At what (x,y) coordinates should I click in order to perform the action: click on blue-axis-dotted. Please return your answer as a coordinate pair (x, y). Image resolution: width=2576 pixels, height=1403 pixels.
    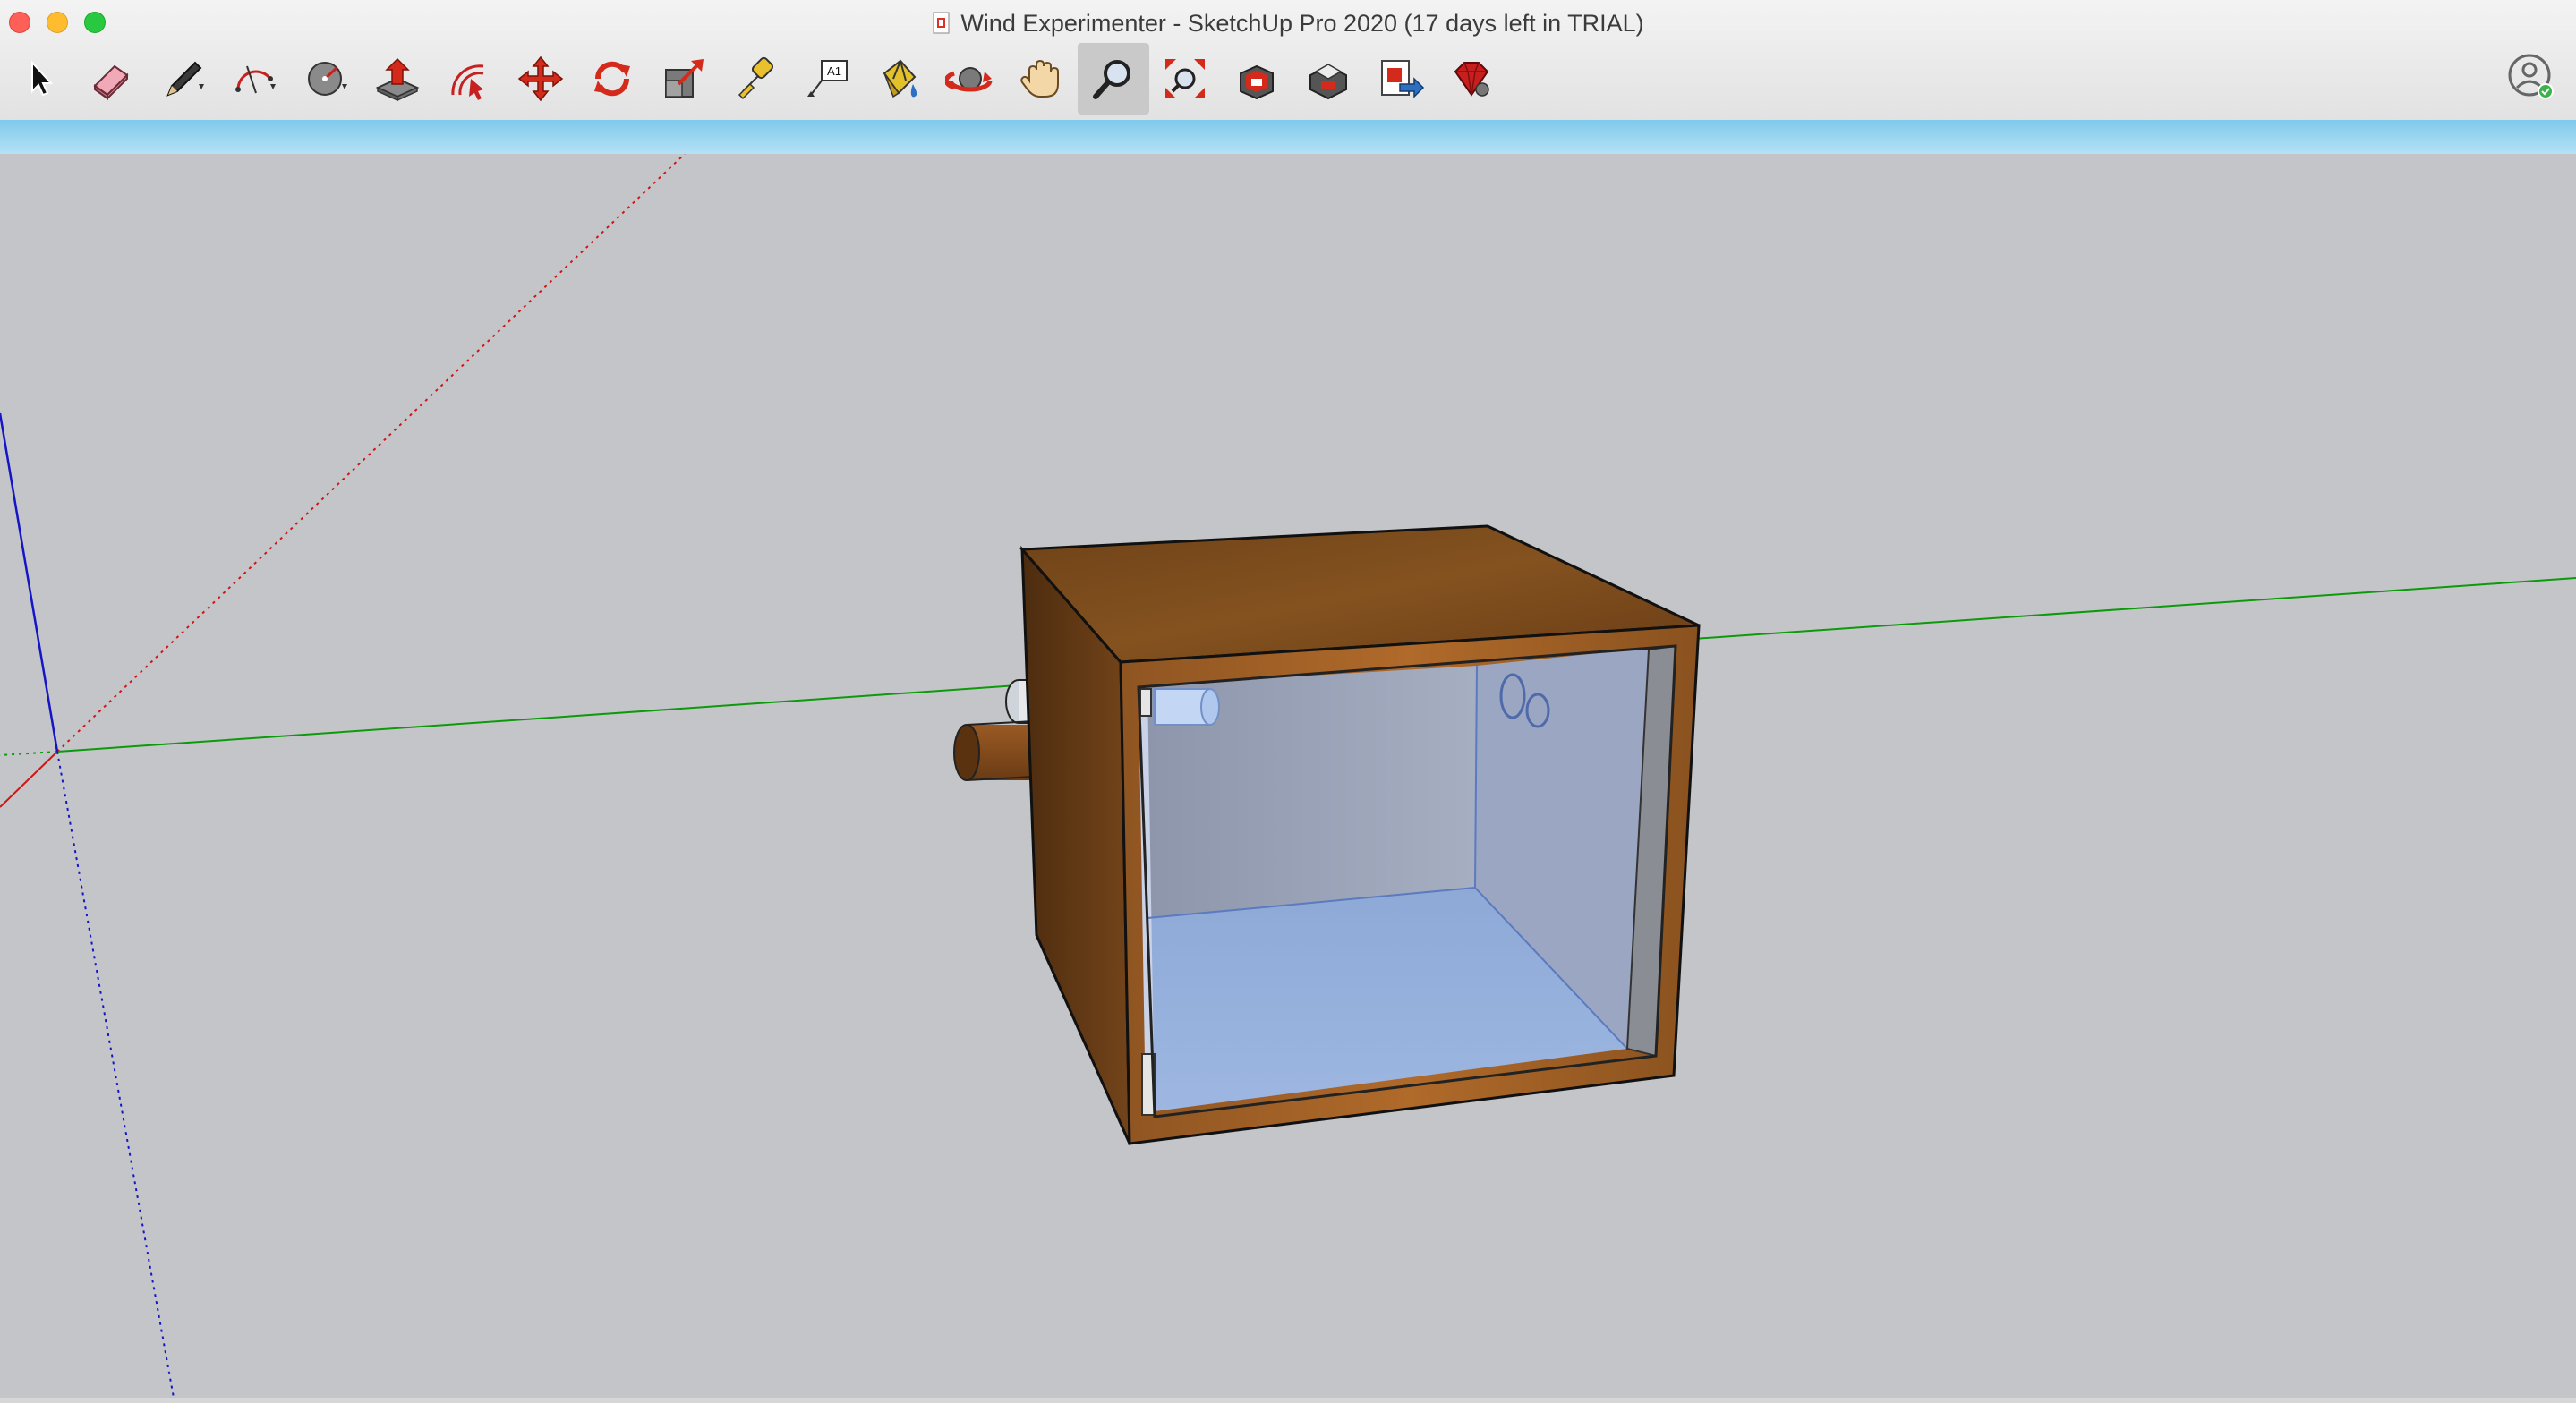
    Looking at the image, I should click on (115, 1074).